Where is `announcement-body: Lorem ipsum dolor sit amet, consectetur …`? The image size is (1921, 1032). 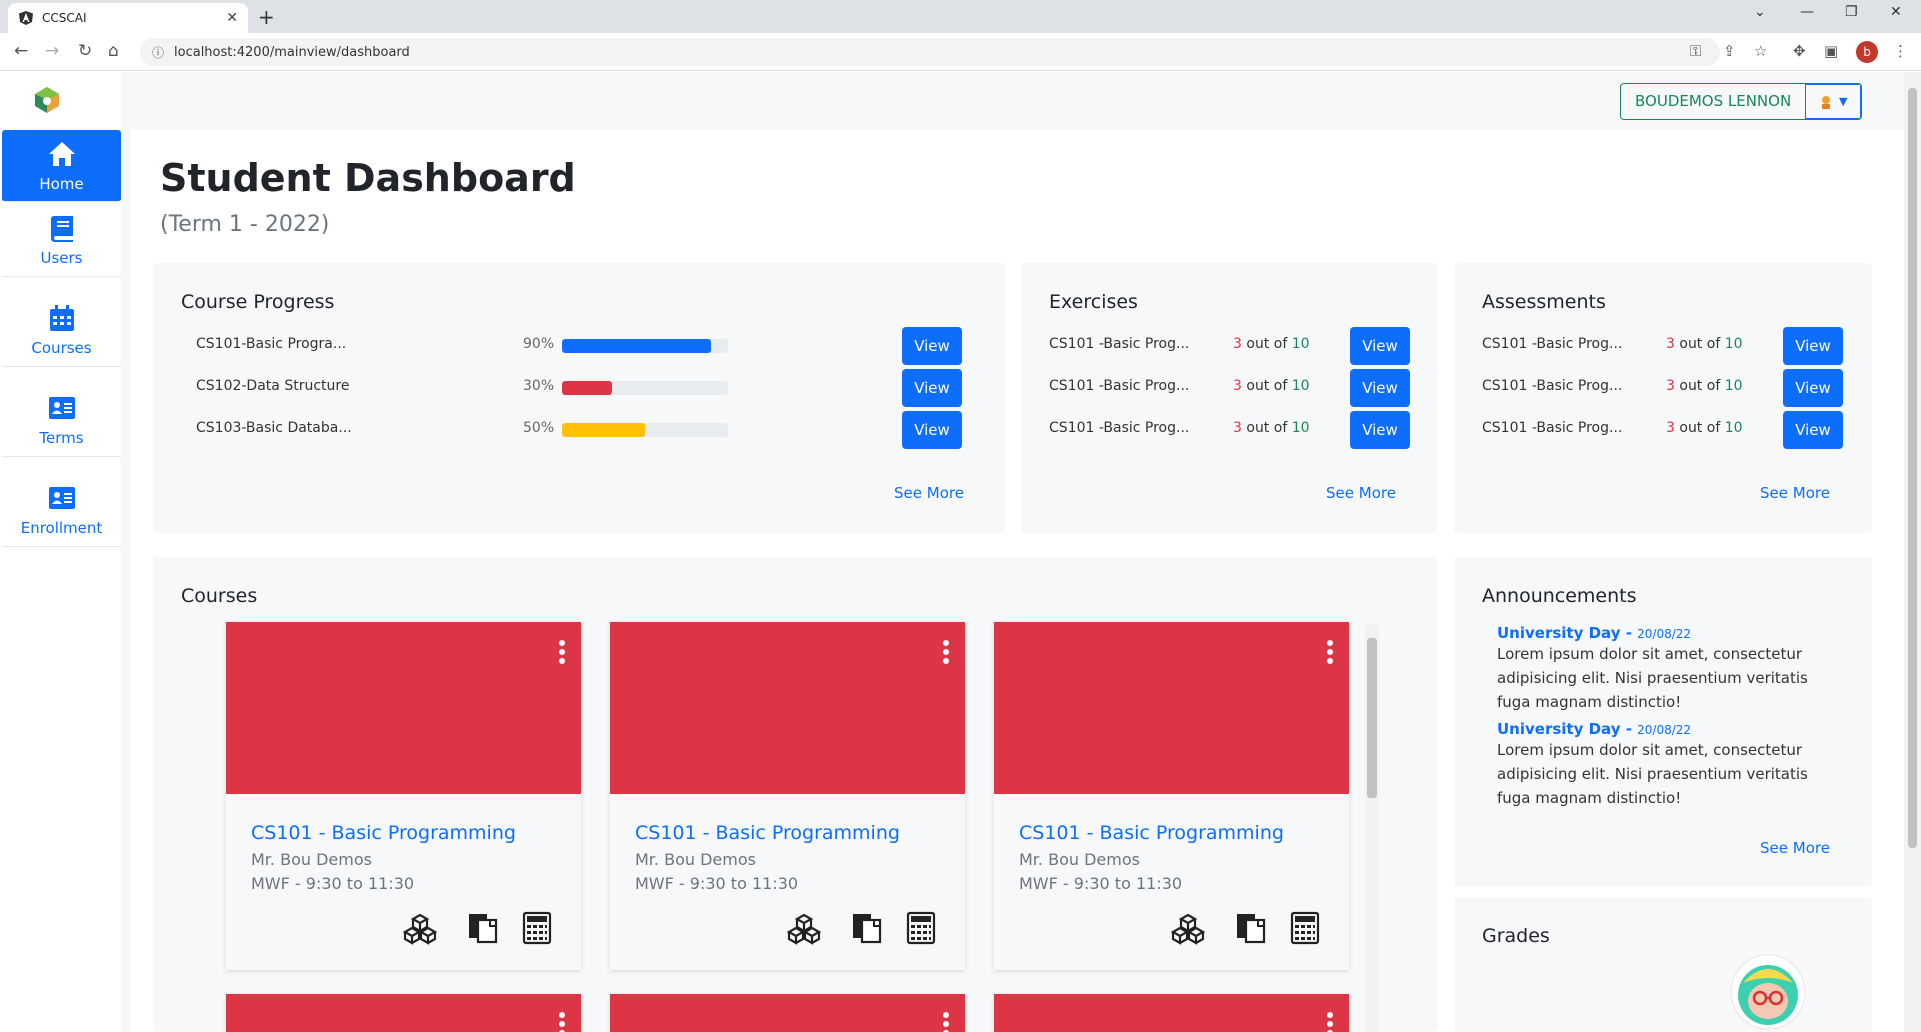 announcement-body: Lorem ipsum dolor sit amet, consectetur … is located at coordinates (1652, 774).